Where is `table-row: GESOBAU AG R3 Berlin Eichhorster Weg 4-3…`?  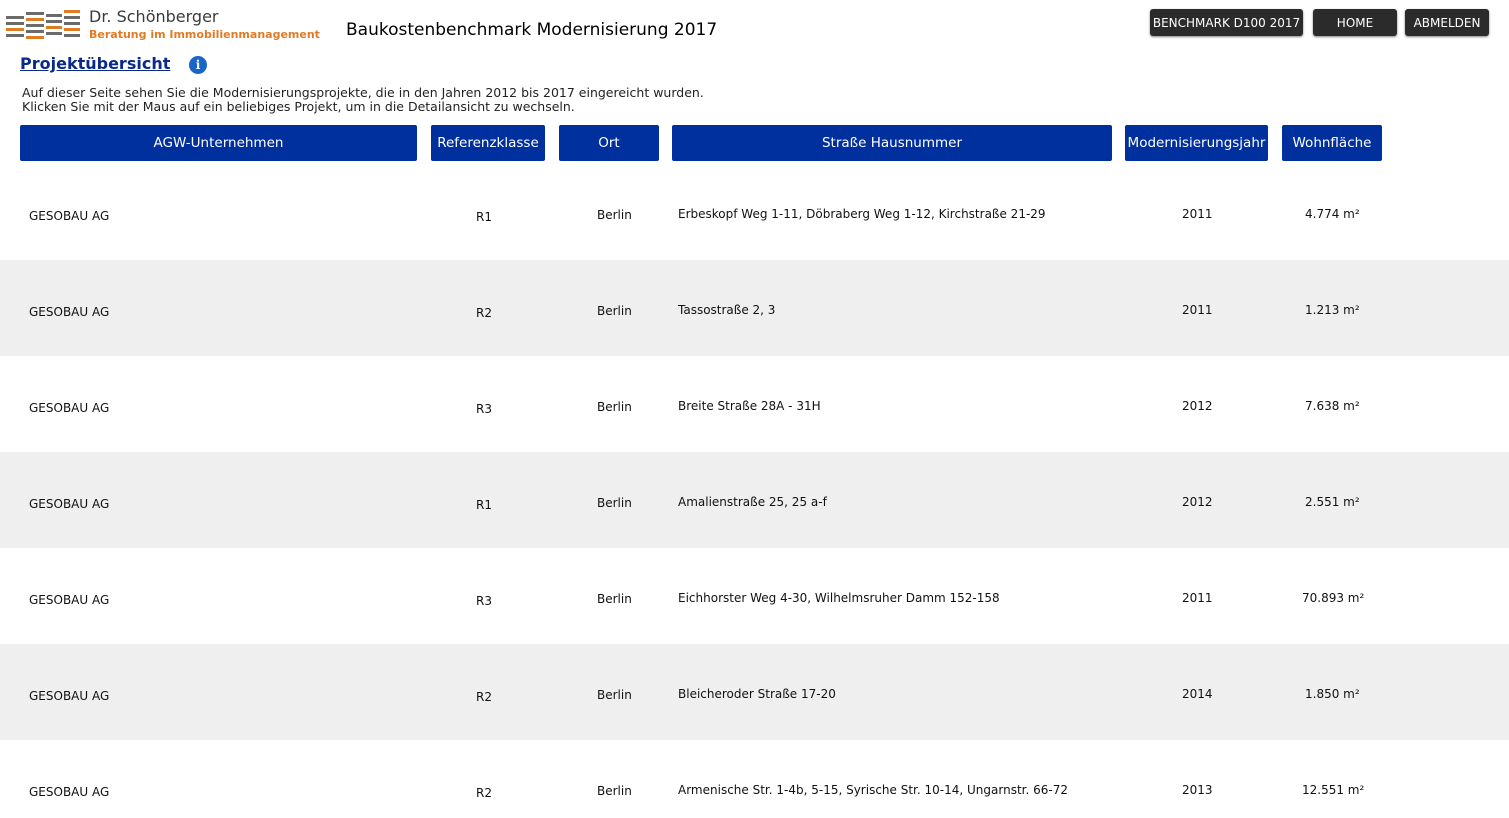
table-row: GESOBAU AG R3 Berlin Eichhorster Weg 4-3… is located at coordinates (754, 596).